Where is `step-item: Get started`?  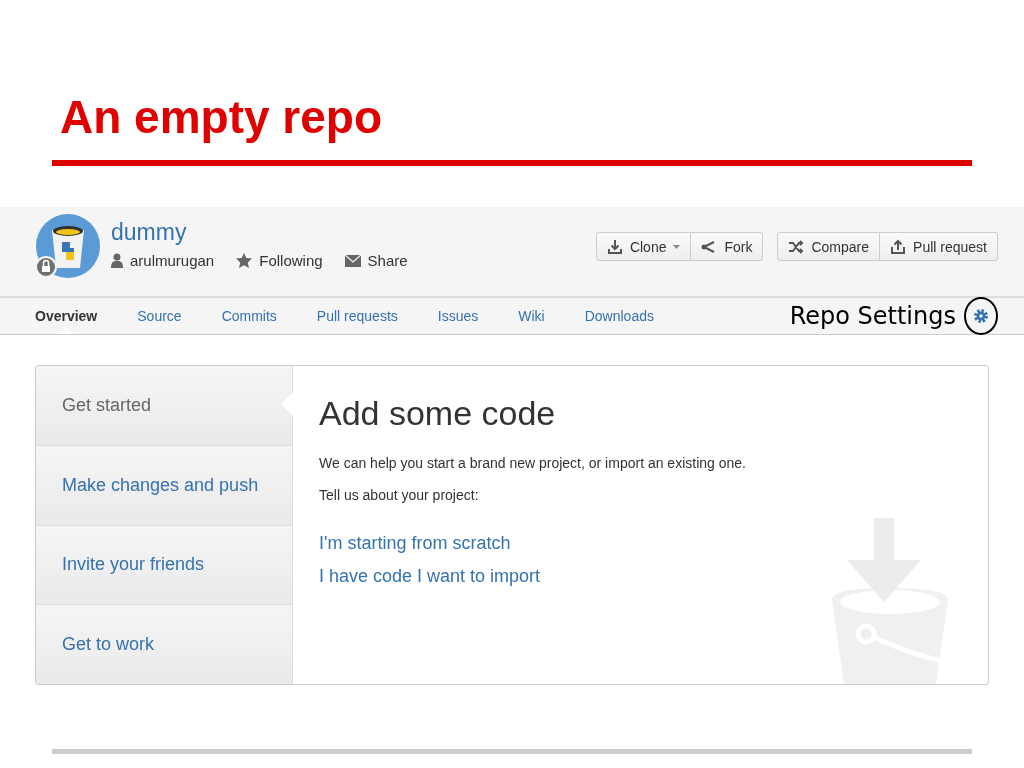 step-item: Get started is located at coordinates (164, 406).